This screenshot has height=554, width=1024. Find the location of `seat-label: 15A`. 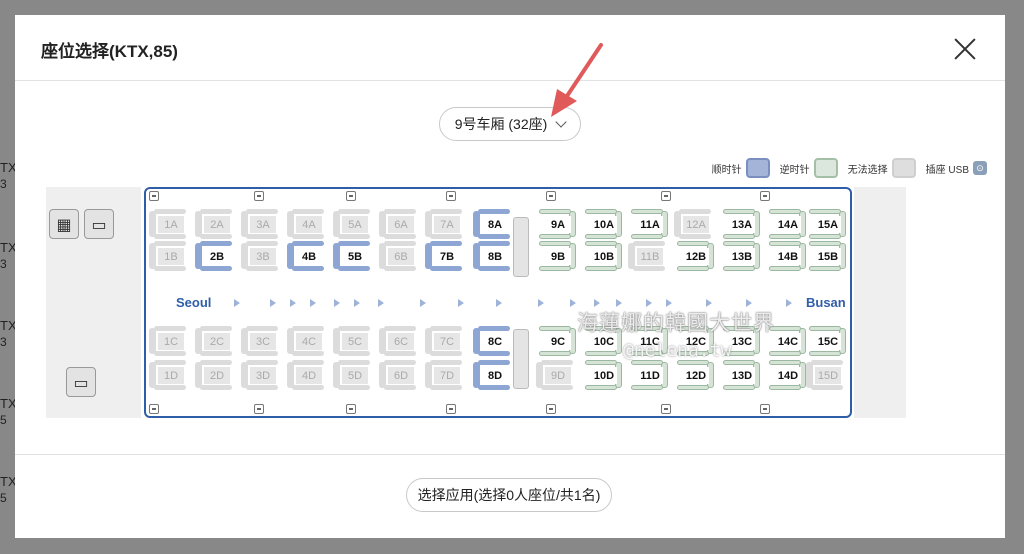

seat-label: 15A is located at coordinates (828, 224).